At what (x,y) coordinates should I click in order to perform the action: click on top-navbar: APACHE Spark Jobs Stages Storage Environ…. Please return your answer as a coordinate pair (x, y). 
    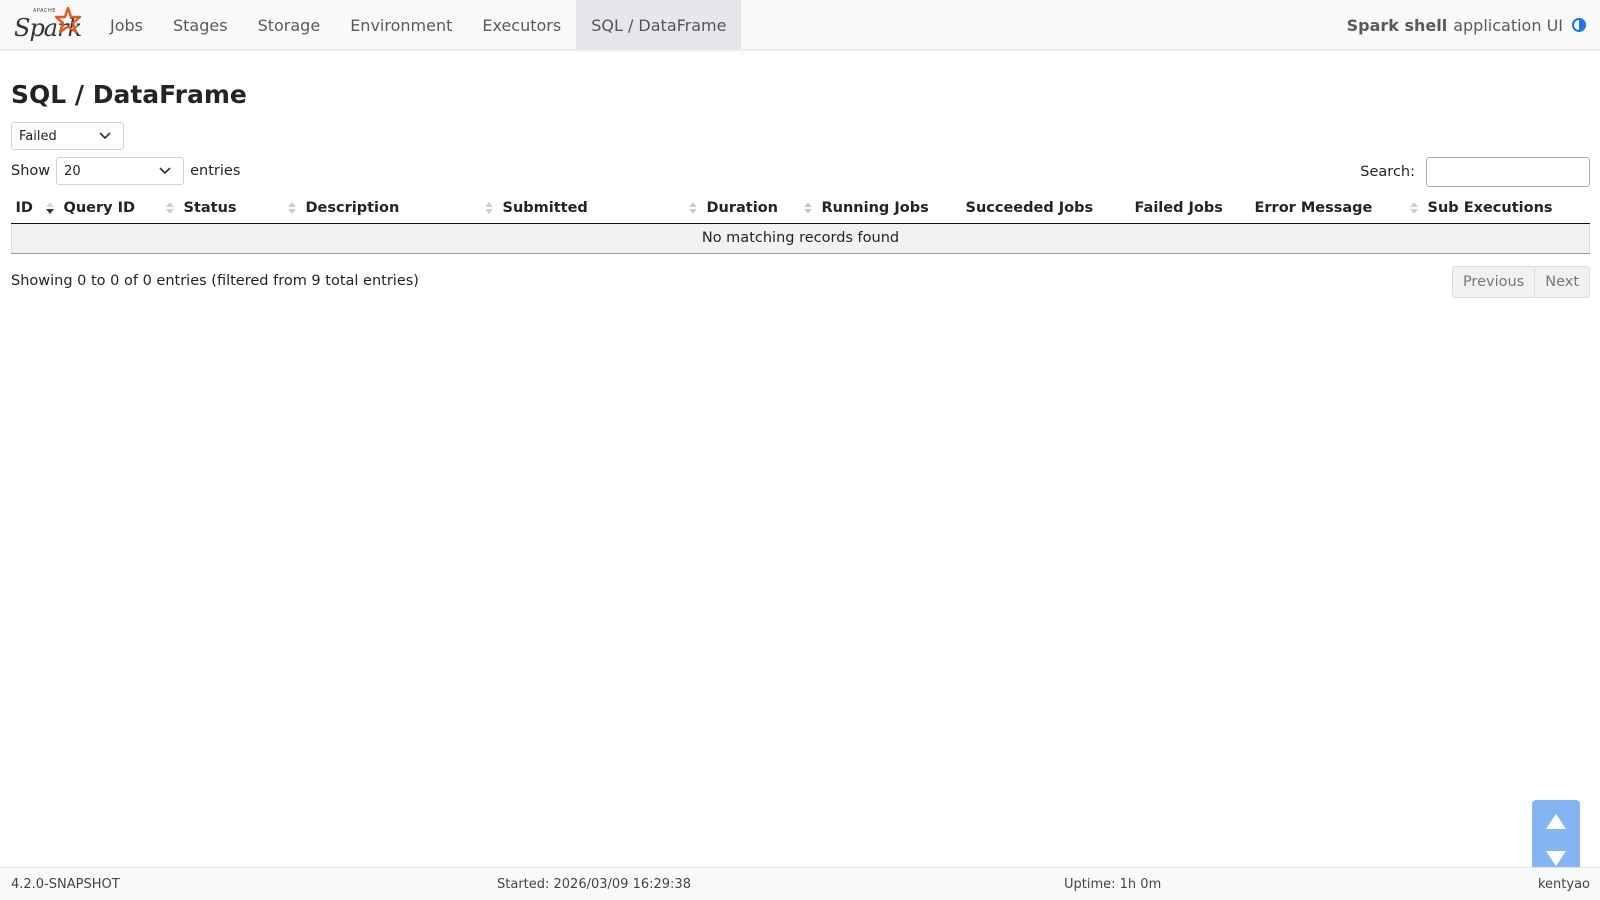
    Looking at the image, I should click on (800, 25).